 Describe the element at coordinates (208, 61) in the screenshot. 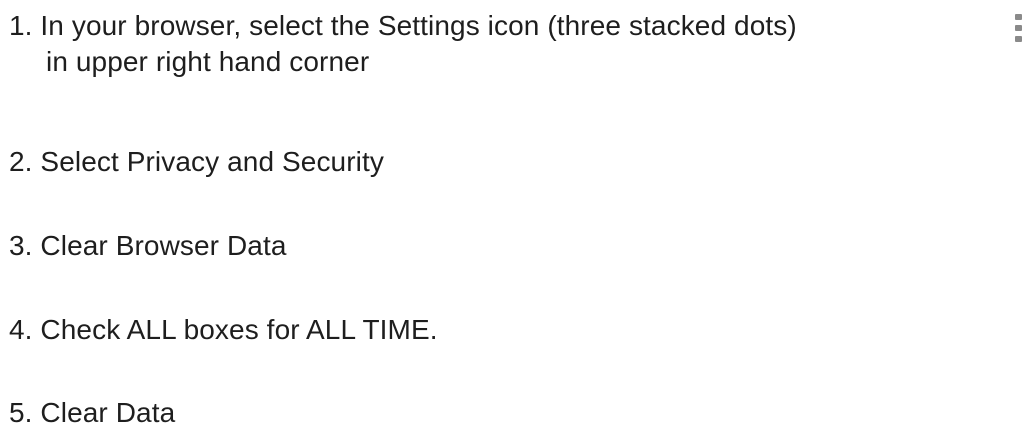

I see `step-1-continuation-text: in upper right hand corner` at that location.